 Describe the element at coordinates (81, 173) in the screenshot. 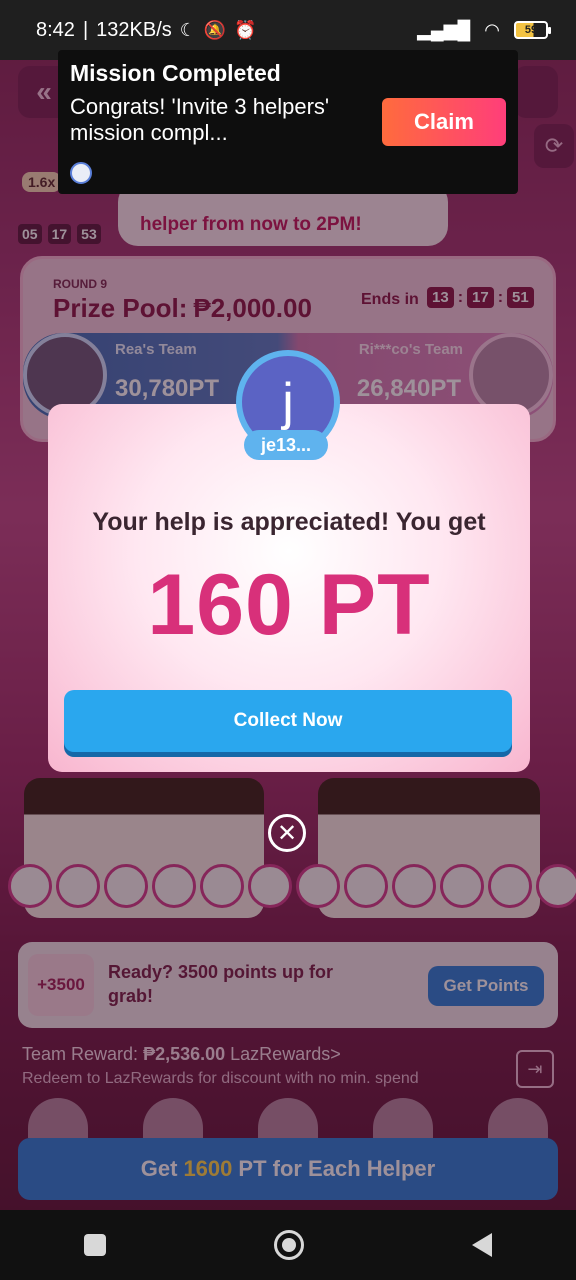

I see `app-icon` at that location.